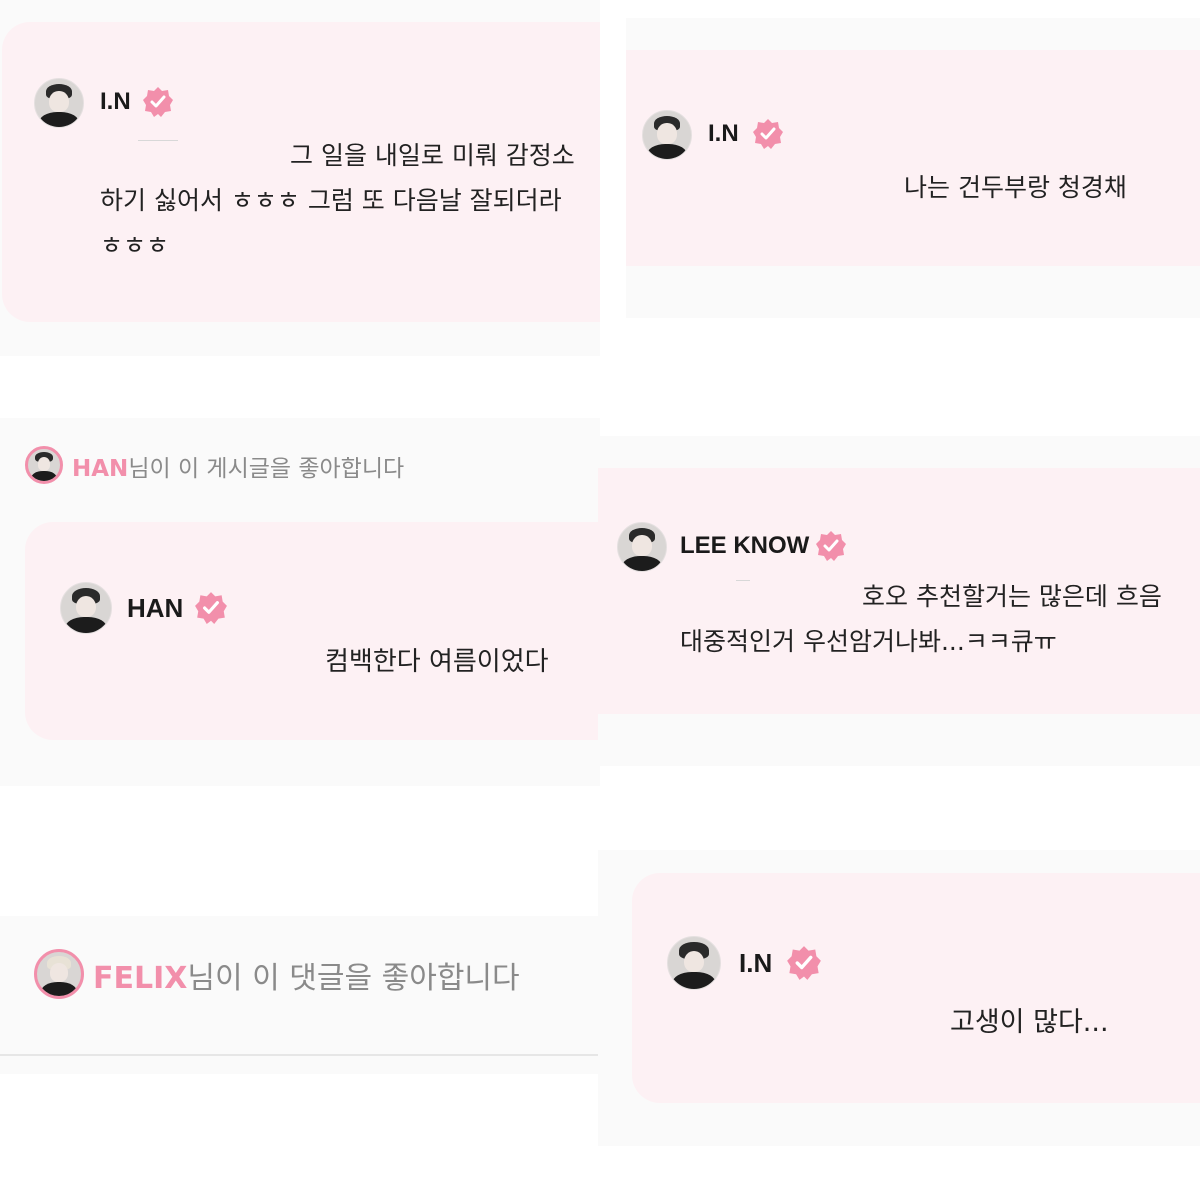 The image size is (1200, 1200). What do you see at coordinates (868, 641) in the screenshot?
I see `comment-text-line: 대중적인거 우선암거나봐...ㅋㅋ큐ㅠ` at bounding box center [868, 641].